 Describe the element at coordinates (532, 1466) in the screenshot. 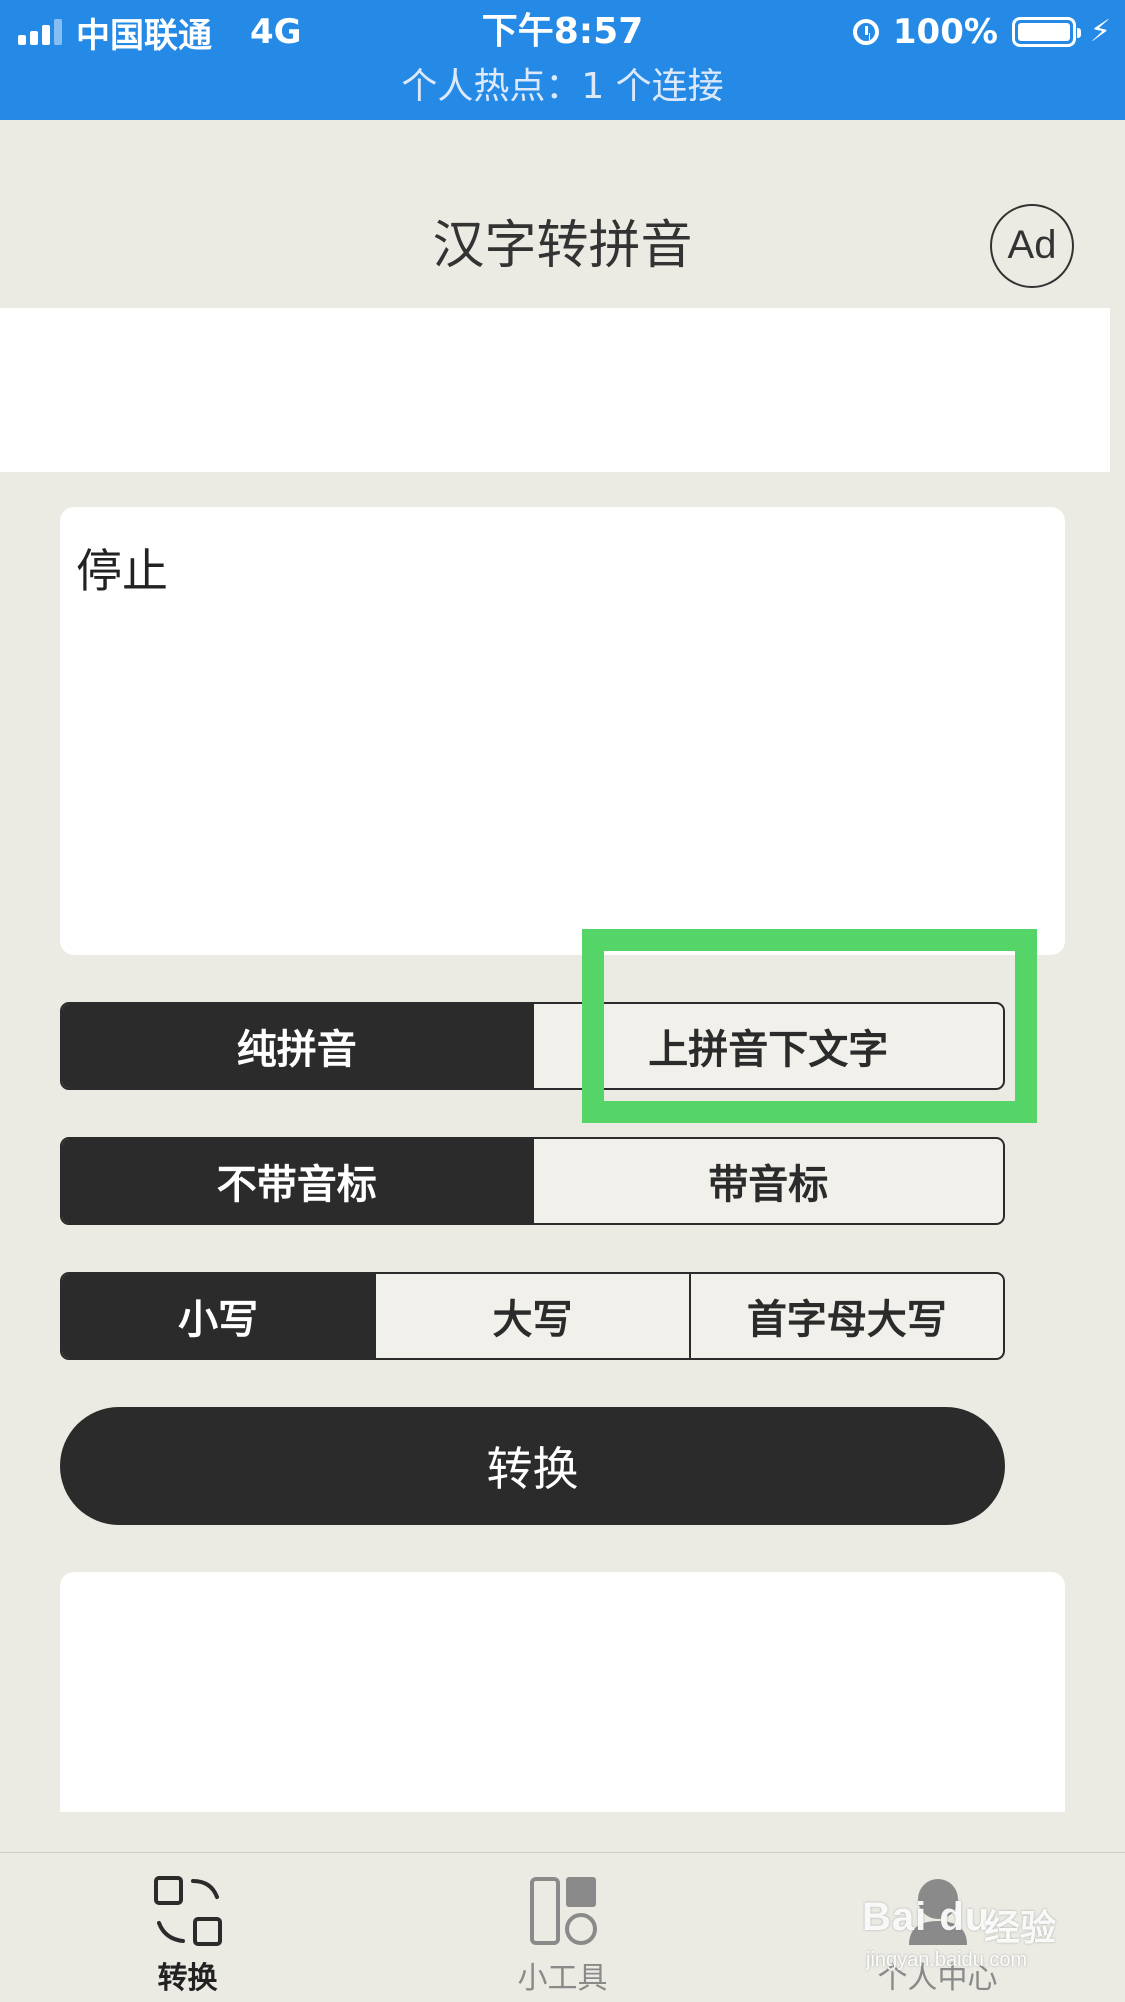

I see `convert-button: 转换` at that location.